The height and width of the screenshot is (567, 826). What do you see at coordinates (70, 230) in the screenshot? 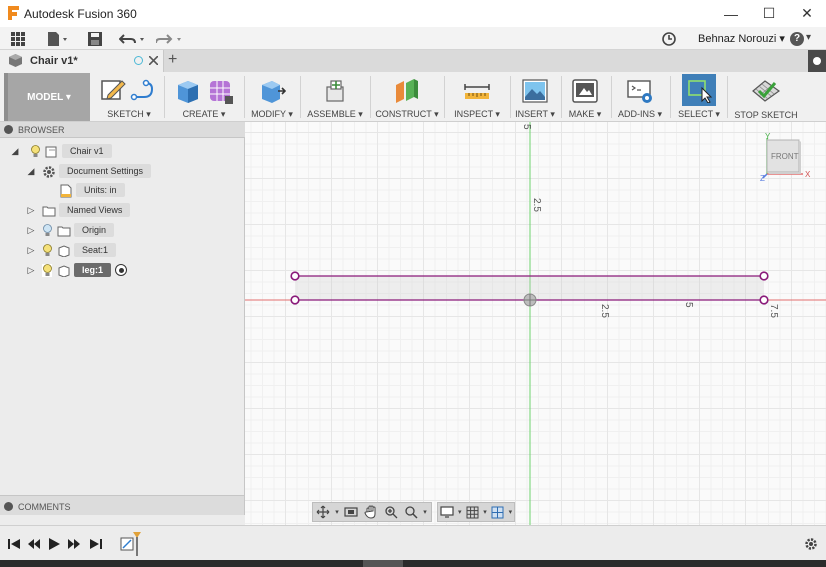
I see `browser-node-origin: ▷ Origin` at bounding box center [70, 230].